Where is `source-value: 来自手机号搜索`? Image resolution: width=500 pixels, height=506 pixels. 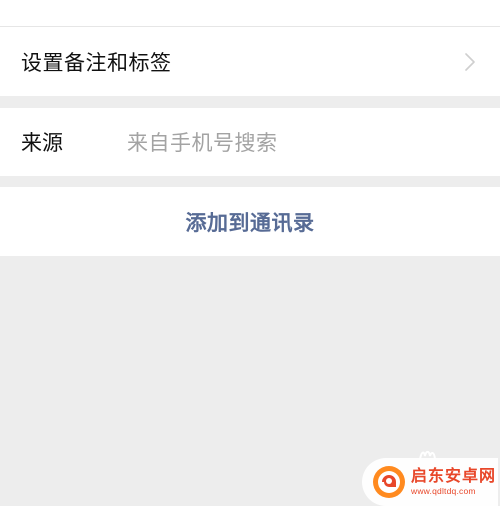
source-value: 来自手机号搜索 is located at coordinates (202, 143).